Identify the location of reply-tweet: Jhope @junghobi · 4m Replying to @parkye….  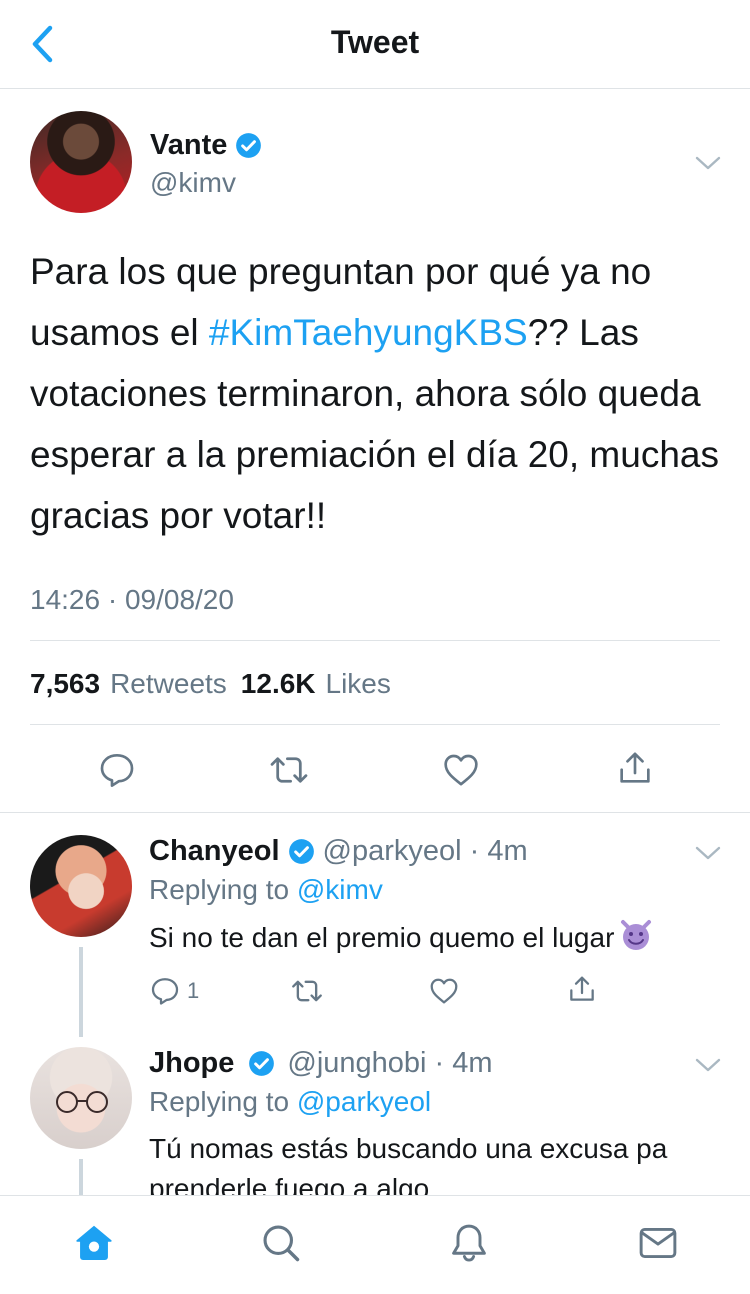
(375, 1110).